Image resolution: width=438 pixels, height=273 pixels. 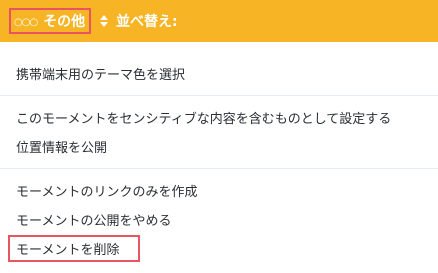 I want to click on sort-arrows-icon, so click(x=104, y=21).